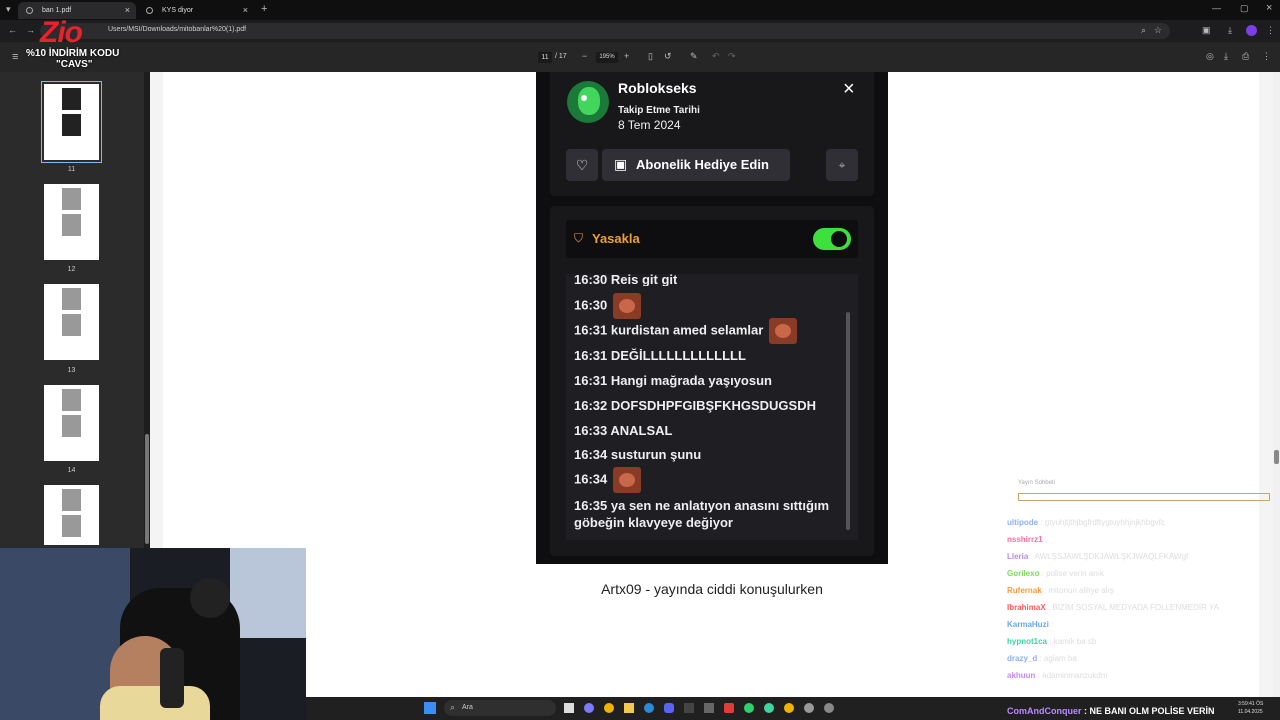 Image resolution: width=1280 pixels, height=720 pixels. Describe the element at coordinates (1230, 30) in the screenshot. I see `download-icon: ⤓` at that location.